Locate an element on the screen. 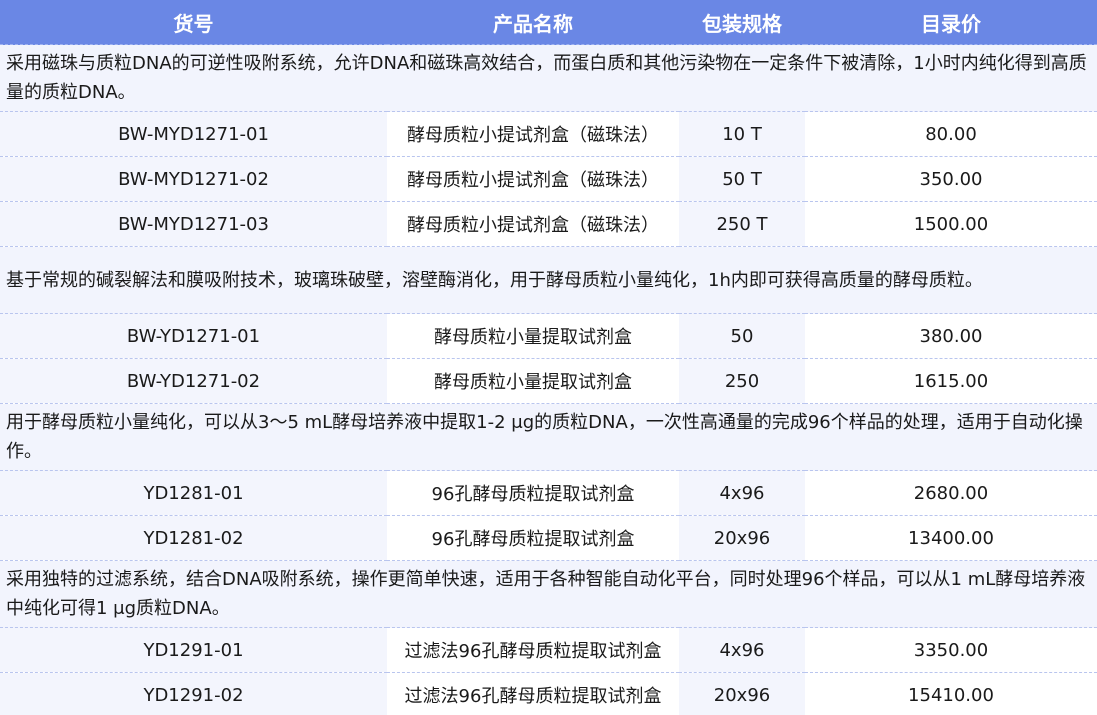  table-row: BW-MYD1271-02 酵母质粒小提试剂盒（磁珠法） 50 T 350.00 is located at coordinates (548, 179).